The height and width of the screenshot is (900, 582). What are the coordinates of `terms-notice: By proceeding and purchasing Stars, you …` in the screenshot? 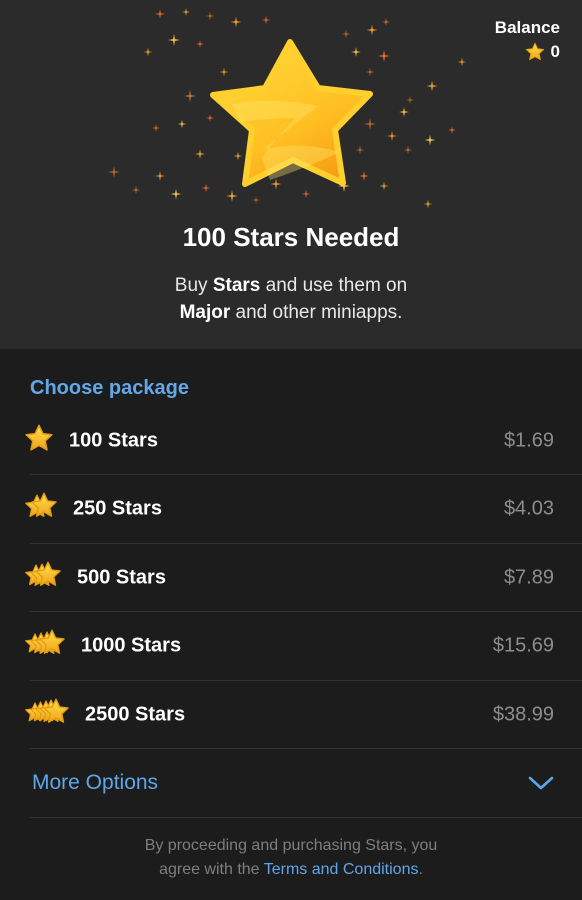 It's located at (291, 857).